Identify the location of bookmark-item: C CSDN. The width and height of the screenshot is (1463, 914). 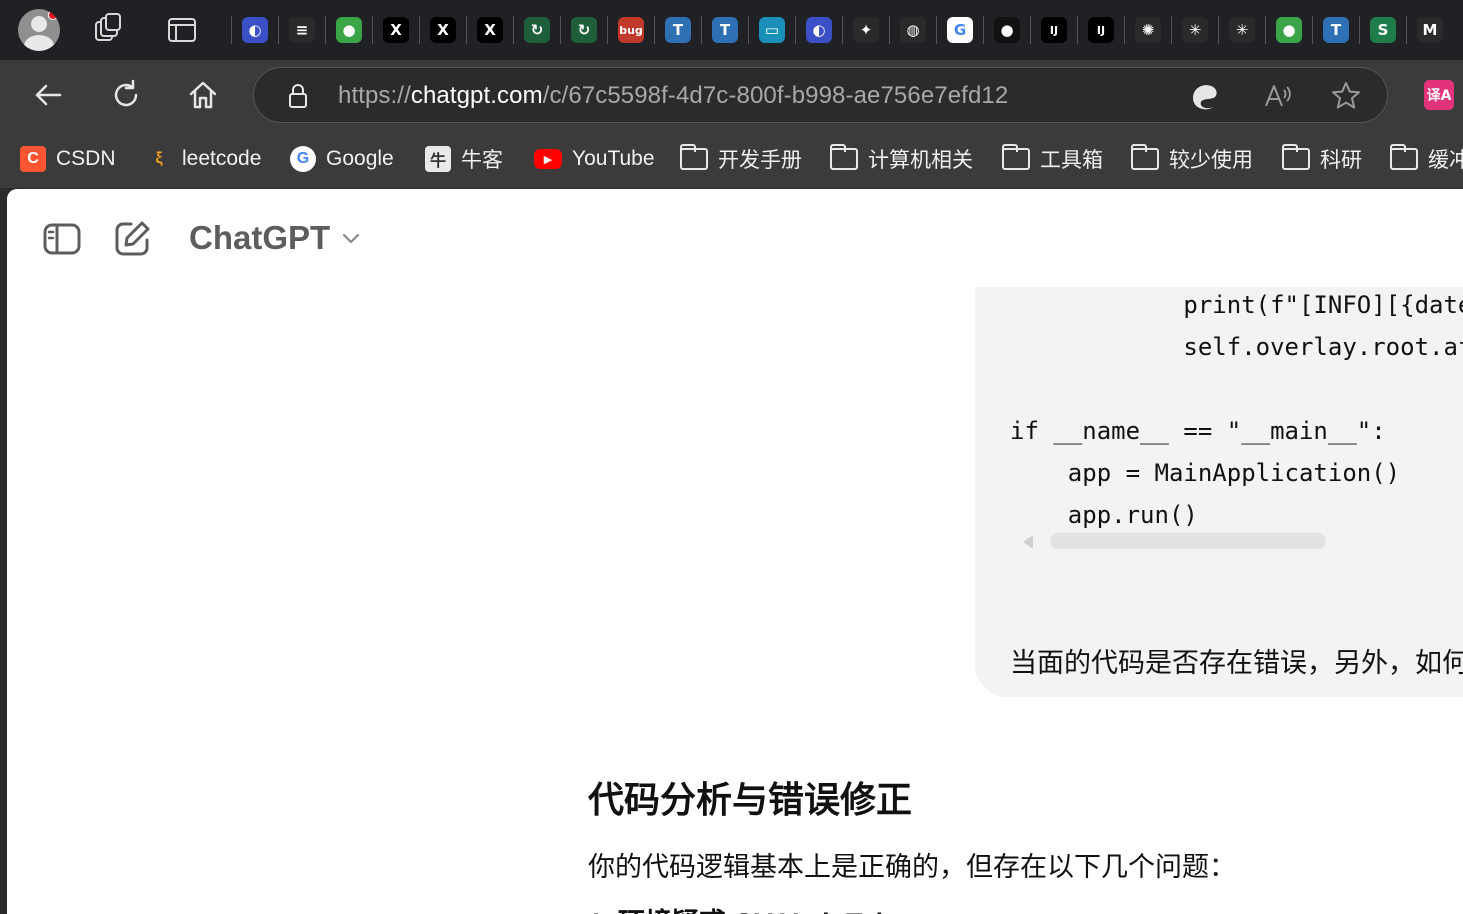
(68, 159).